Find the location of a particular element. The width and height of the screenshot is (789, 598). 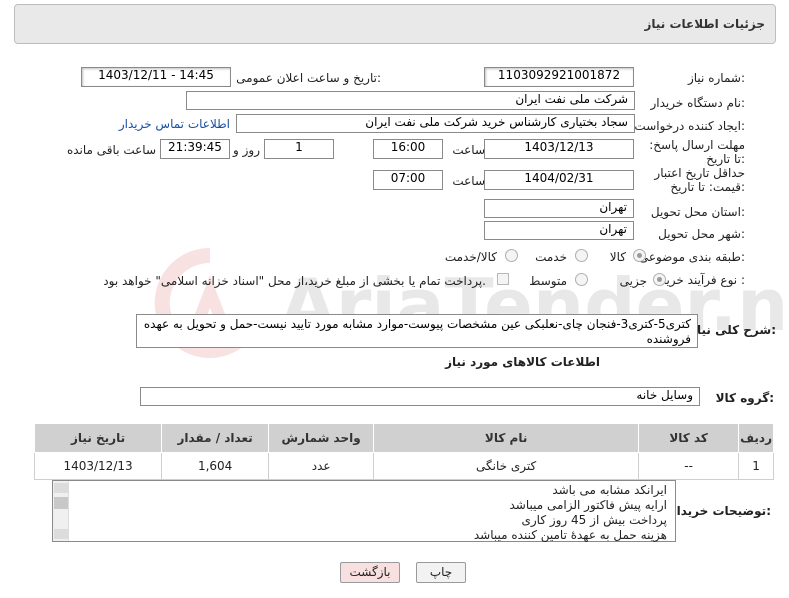

deadline-time-field: 16:00 is located at coordinates (408, 149).